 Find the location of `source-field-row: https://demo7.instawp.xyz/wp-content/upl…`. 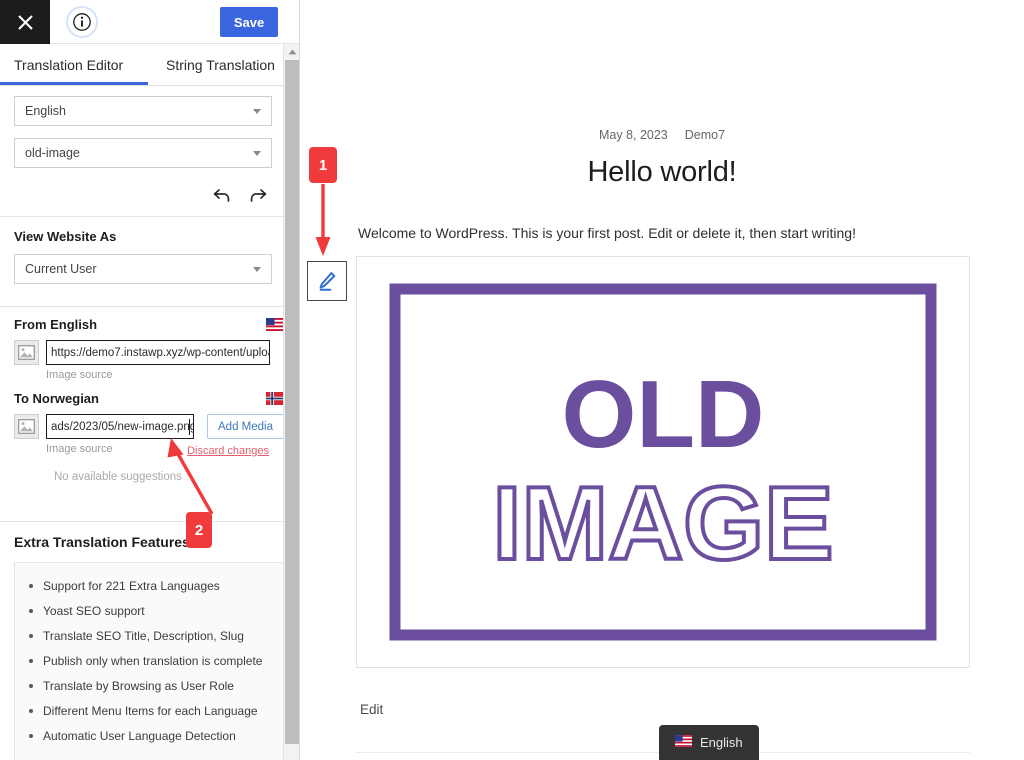

source-field-row: https://demo7.instawp.xyz/wp-content/upl… is located at coordinates (149, 352).